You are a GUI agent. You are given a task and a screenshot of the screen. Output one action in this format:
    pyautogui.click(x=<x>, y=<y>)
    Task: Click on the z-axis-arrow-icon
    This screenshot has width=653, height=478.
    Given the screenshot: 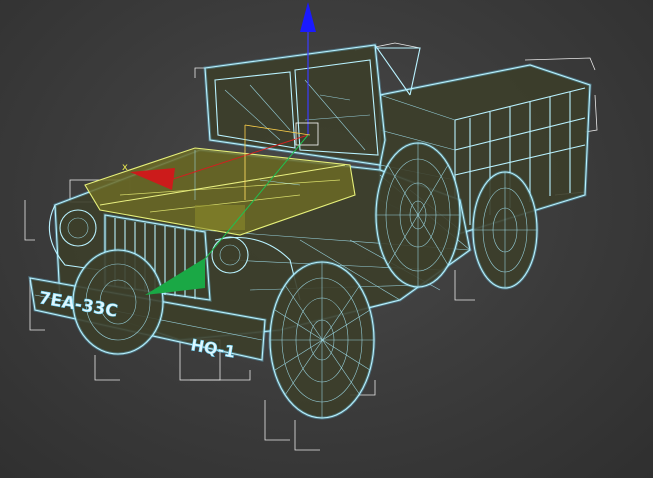 What is the action you would take?
    pyautogui.click(x=308, y=17)
    